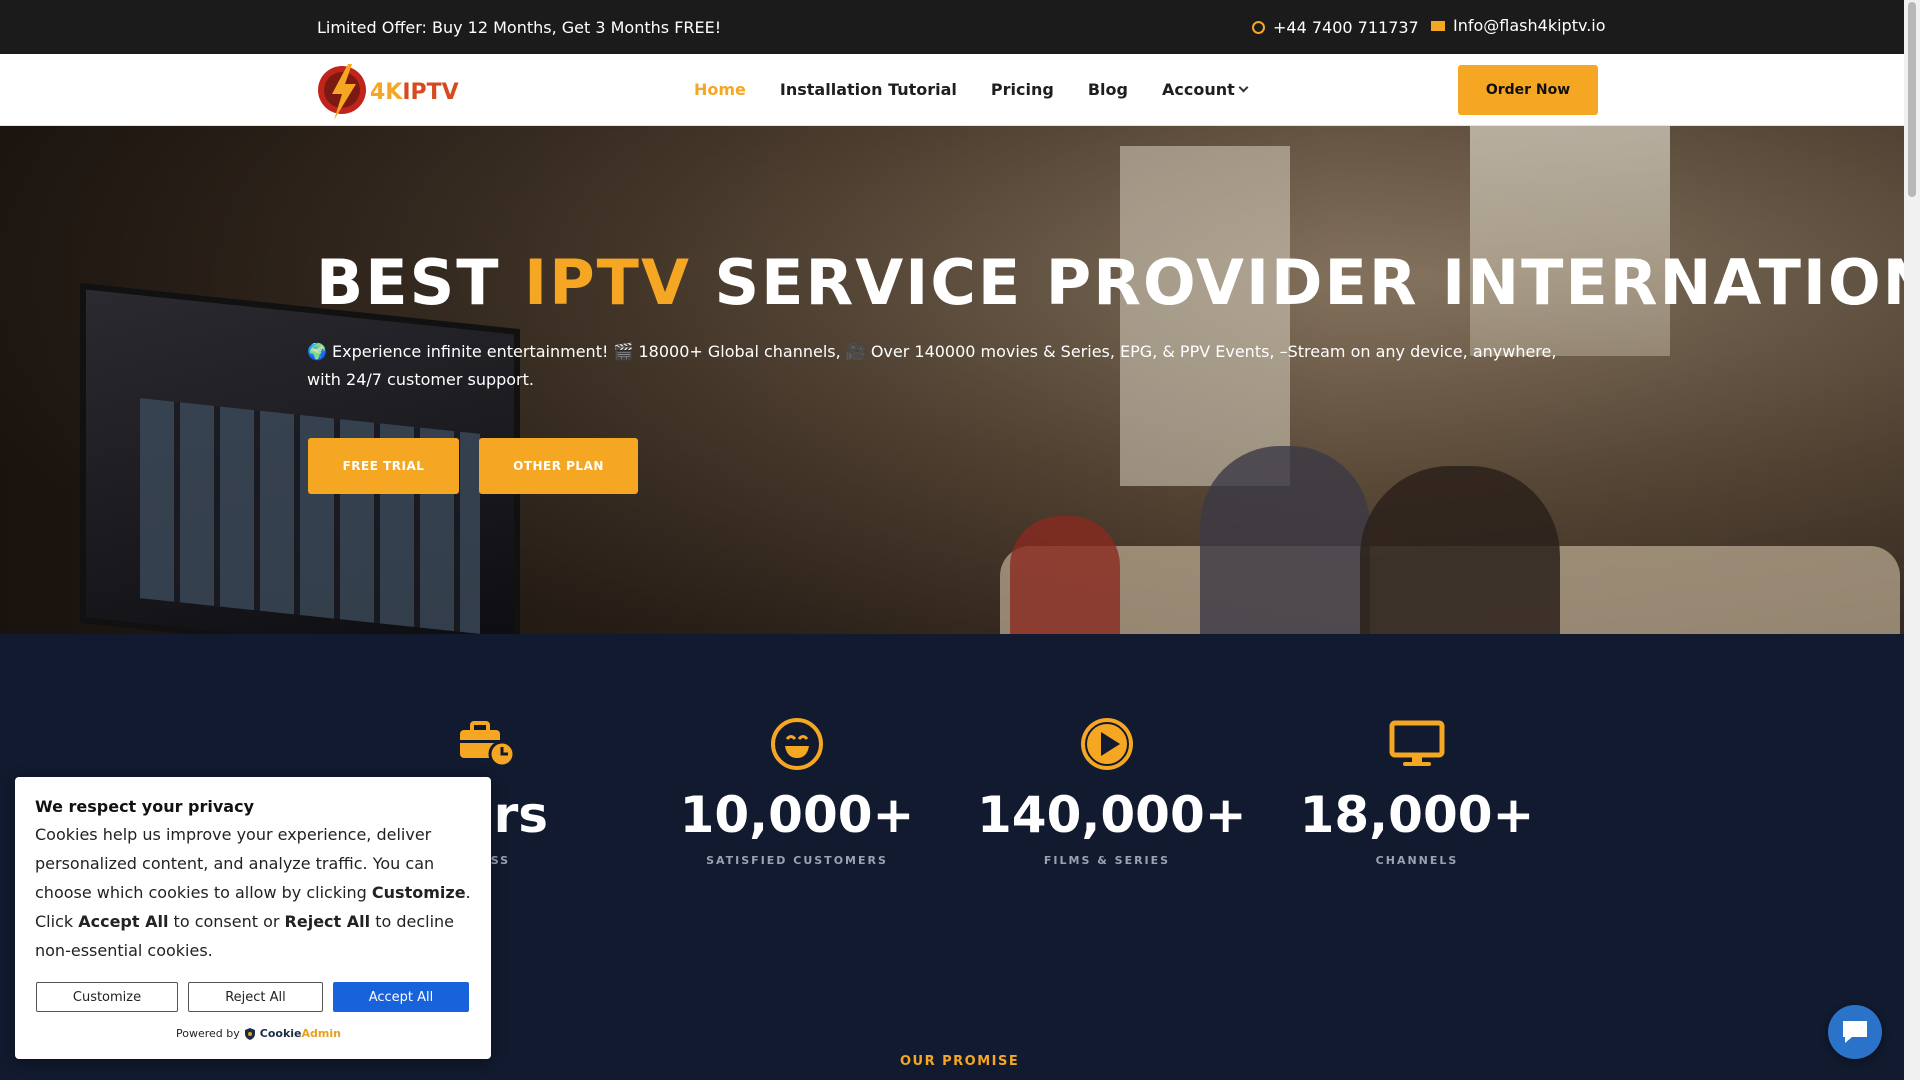 Image resolution: width=1920 pixels, height=1080 pixels. What do you see at coordinates (1108, 89) in the screenshot?
I see `nav-blog: Blog` at bounding box center [1108, 89].